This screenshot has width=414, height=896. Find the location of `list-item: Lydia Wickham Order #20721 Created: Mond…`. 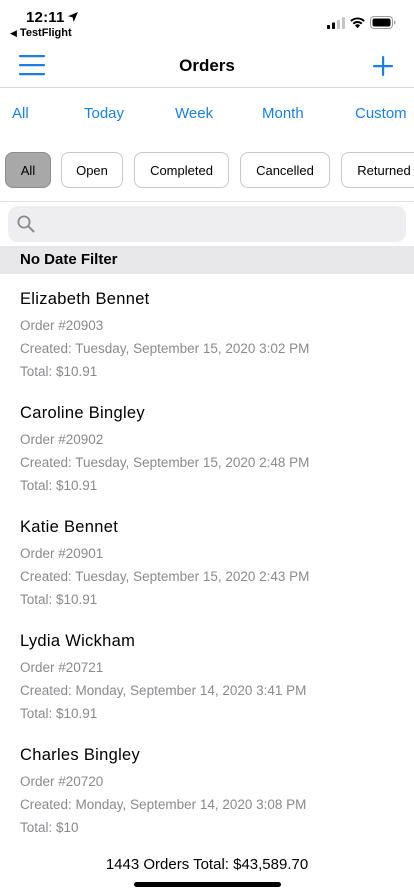

list-item: Lydia Wickham Order #20721 Created: Mond… is located at coordinates (207, 673).